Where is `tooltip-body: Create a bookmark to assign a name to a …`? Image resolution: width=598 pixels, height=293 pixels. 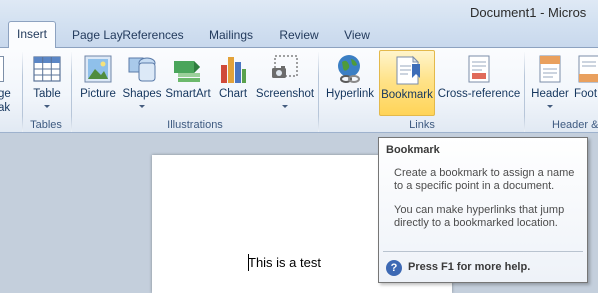
tooltip-body: Create a bookmark to assign a name to a … is located at coordinates (488, 204).